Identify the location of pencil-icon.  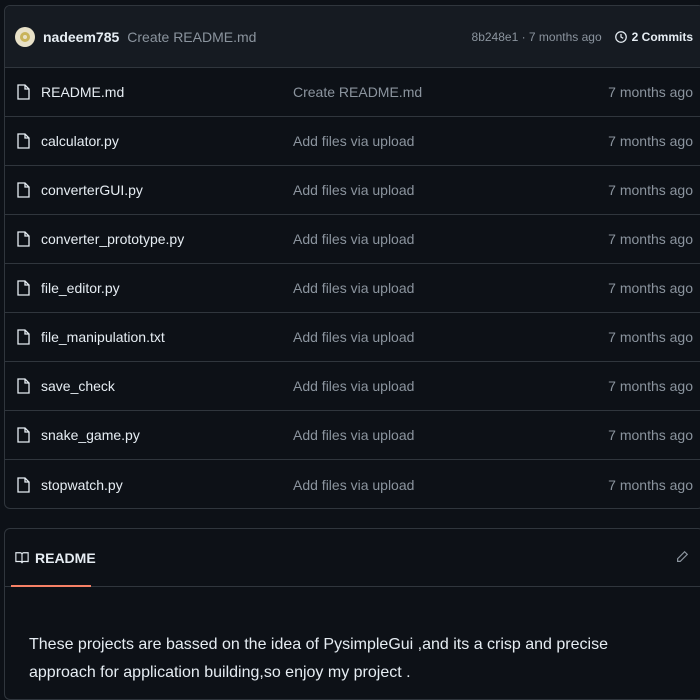
(683, 556).